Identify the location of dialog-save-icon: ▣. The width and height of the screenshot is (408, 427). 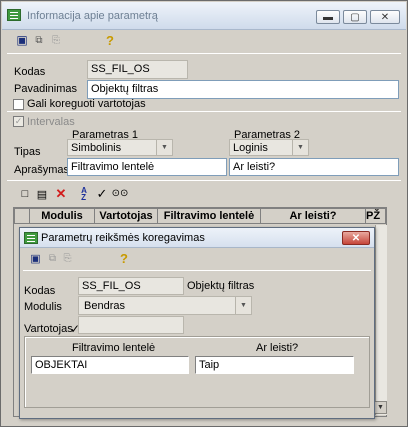
(35, 258).